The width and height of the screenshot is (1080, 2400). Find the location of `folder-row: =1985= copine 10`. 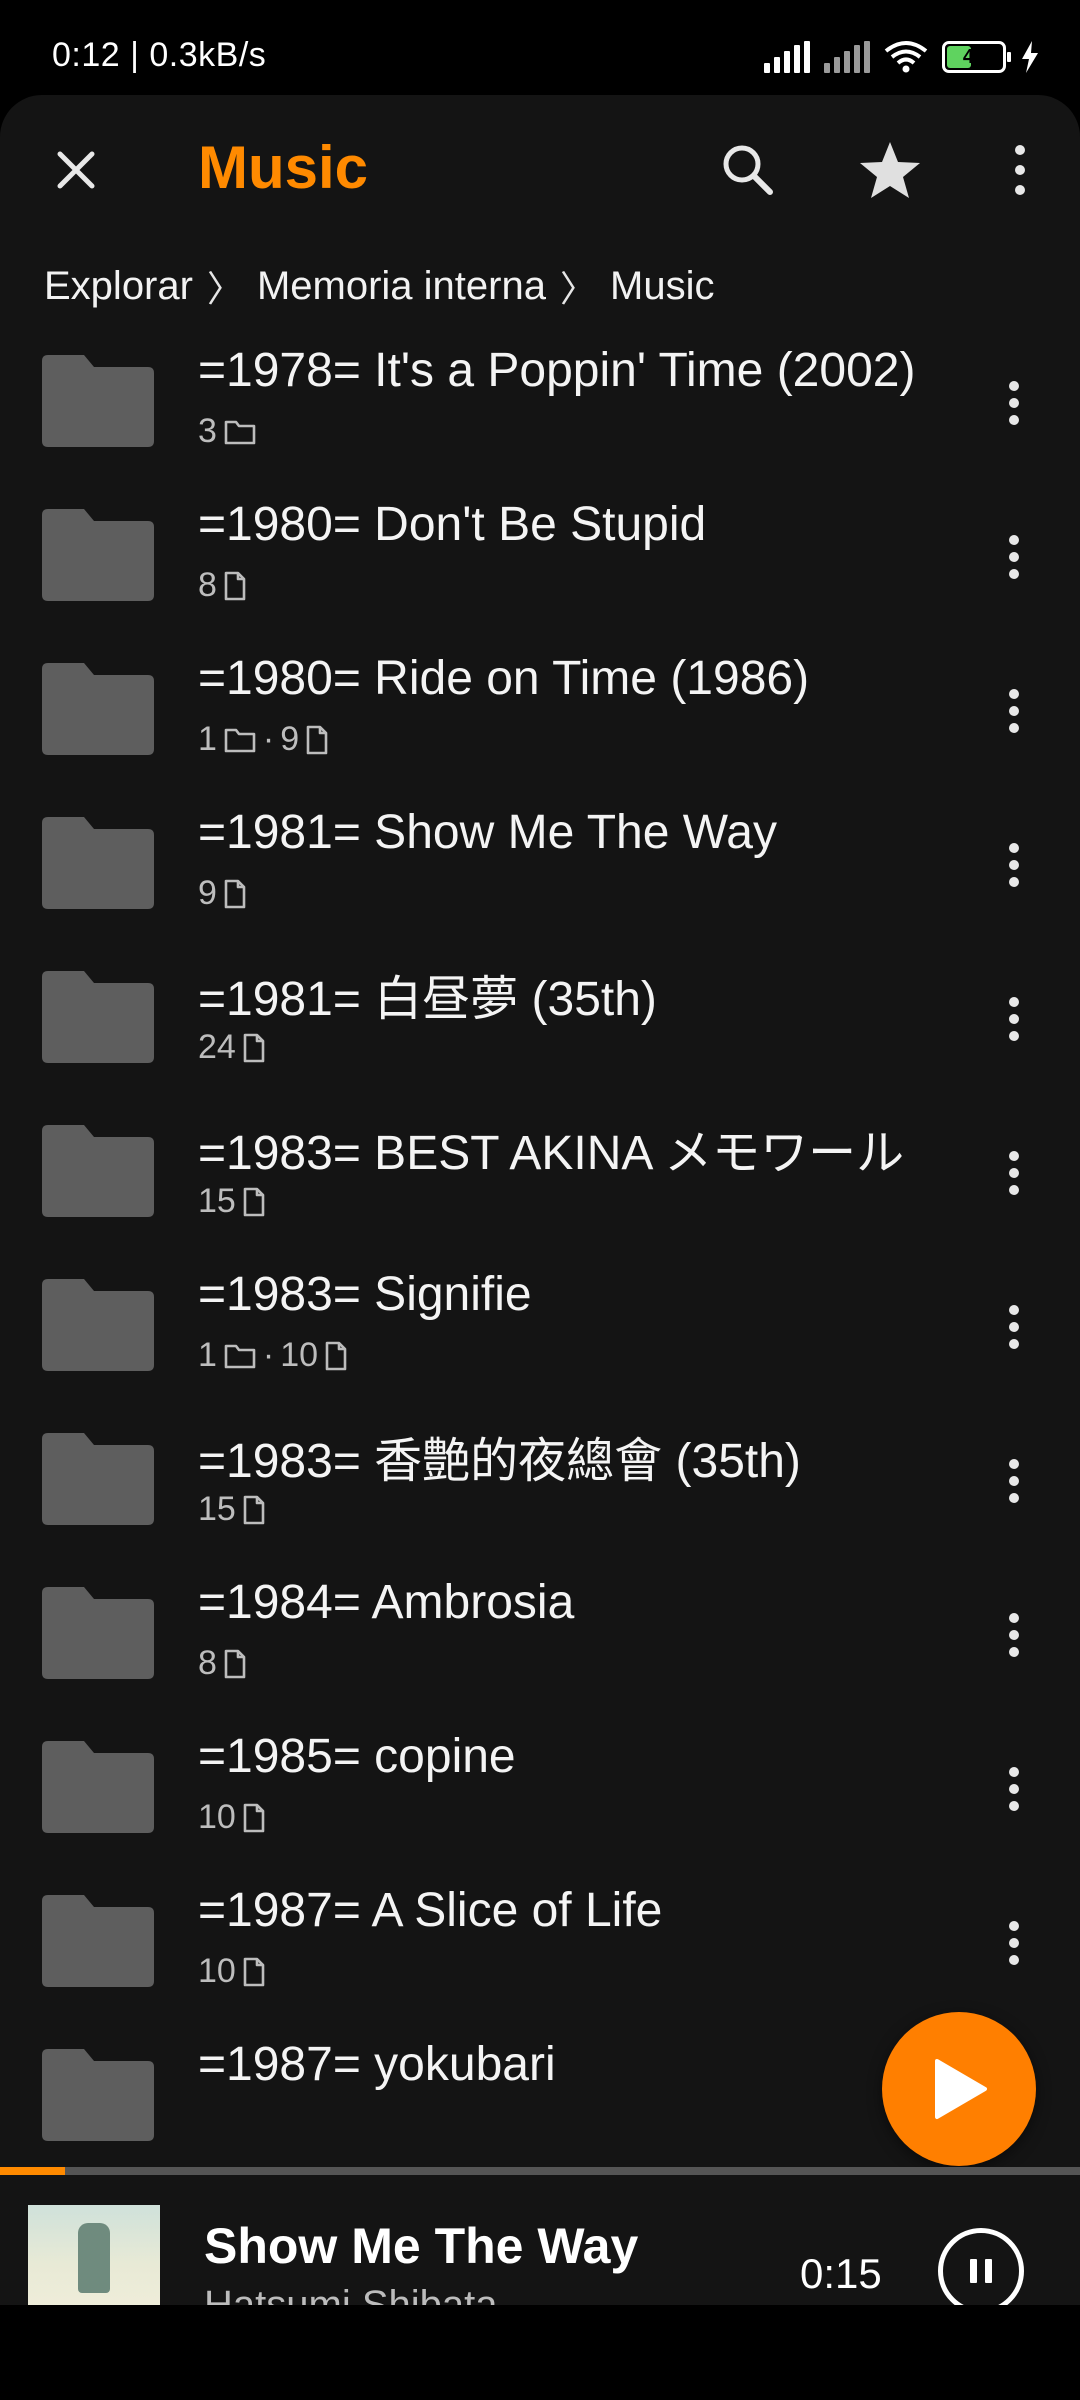

folder-row: =1985= copine 10 is located at coordinates (540, 1798).